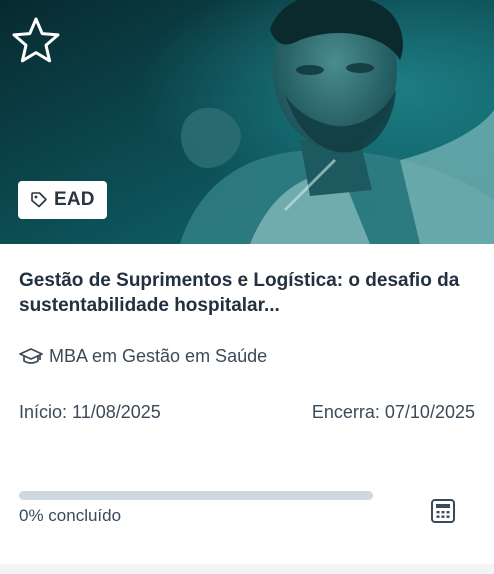  Describe the element at coordinates (158, 356) in the screenshot. I see `program-label: MBA em Gestão em Saúde` at that location.